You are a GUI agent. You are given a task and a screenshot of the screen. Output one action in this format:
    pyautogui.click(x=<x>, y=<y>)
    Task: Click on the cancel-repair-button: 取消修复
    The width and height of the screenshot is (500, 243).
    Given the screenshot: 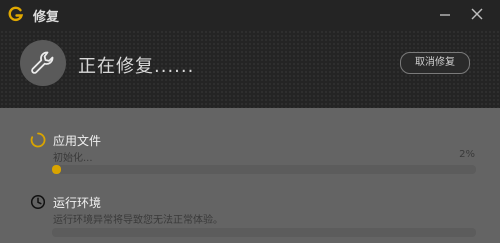 What is the action you would take?
    pyautogui.click(x=435, y=63)
    